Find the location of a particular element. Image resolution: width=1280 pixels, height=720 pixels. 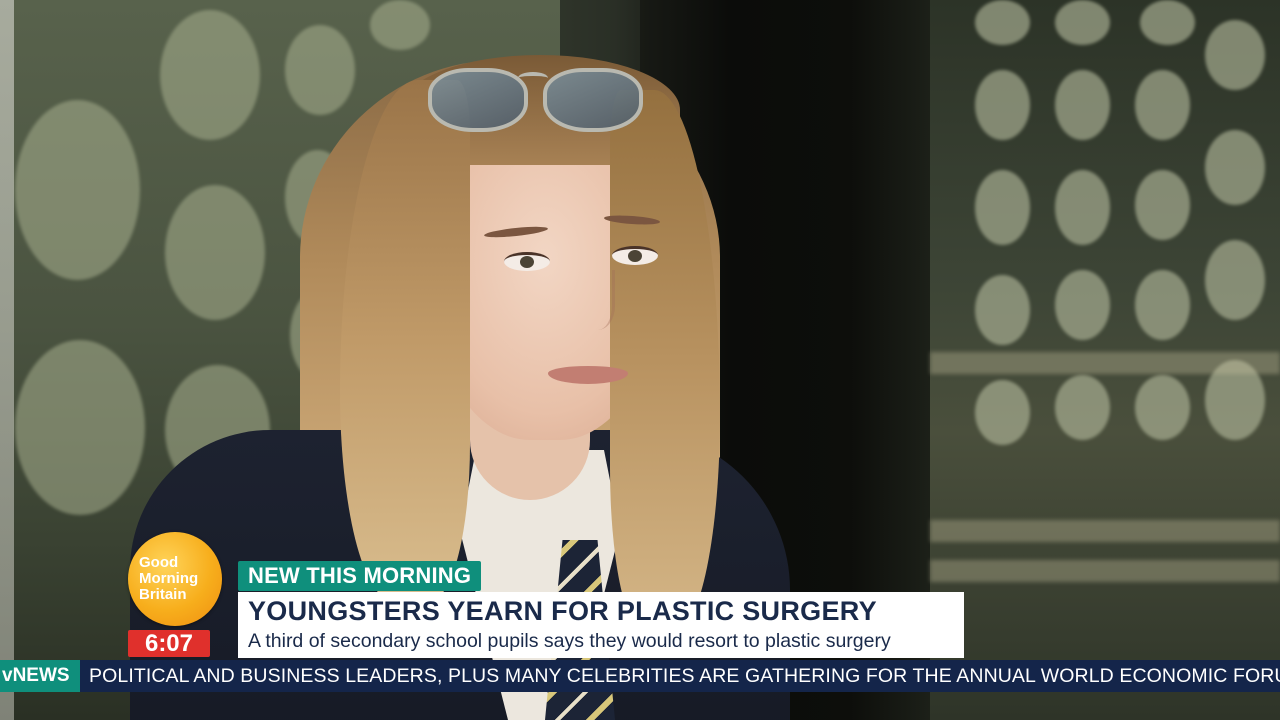

sunglasses-on-head is located at coordinates (535, 95).